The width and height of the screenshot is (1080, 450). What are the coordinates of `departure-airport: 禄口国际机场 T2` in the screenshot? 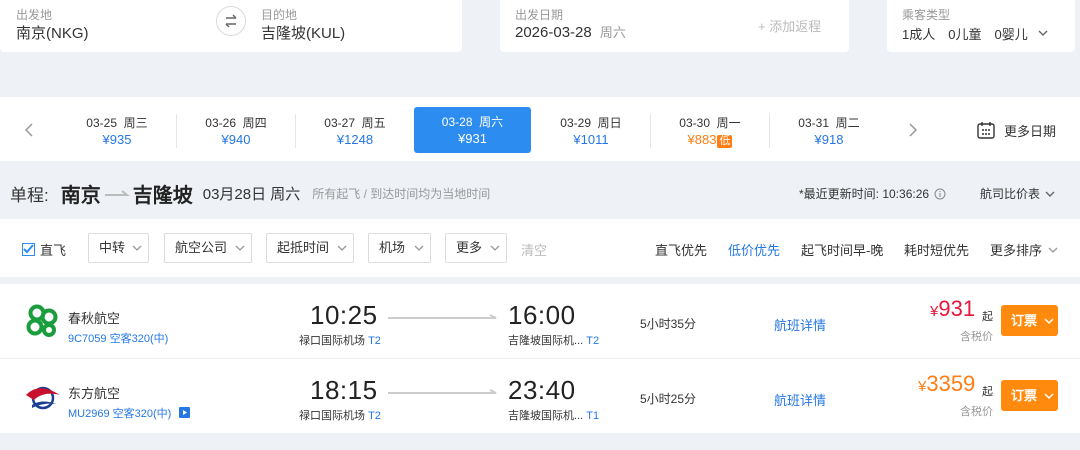 It's located at (340, 415).